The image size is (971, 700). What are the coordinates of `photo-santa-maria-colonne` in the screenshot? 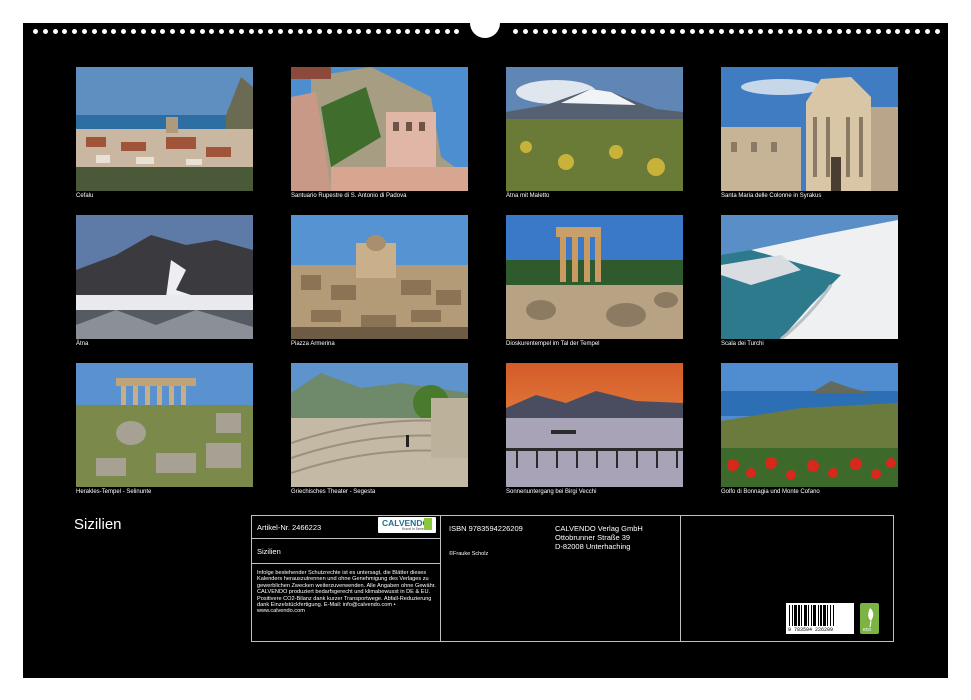 It's located at (809, 129).